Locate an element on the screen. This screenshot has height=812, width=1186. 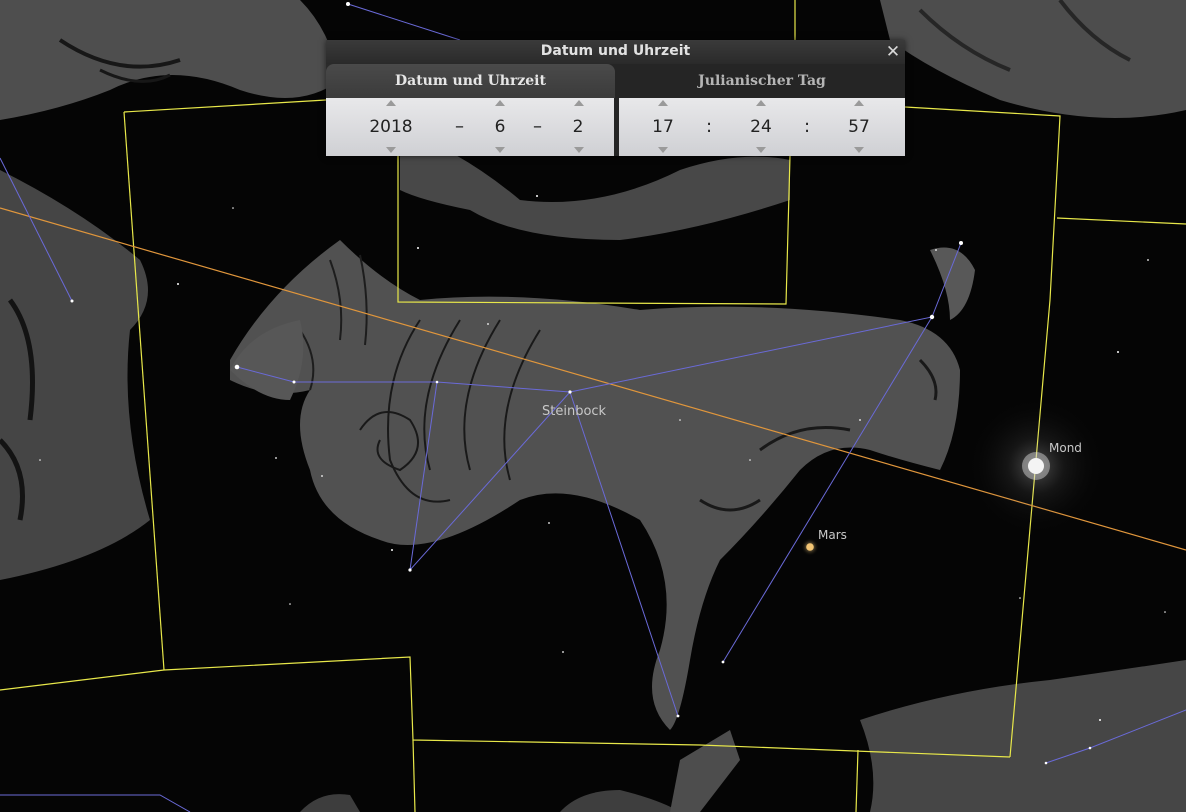
moon-label: Mond is located at coordinates (1065, 448).